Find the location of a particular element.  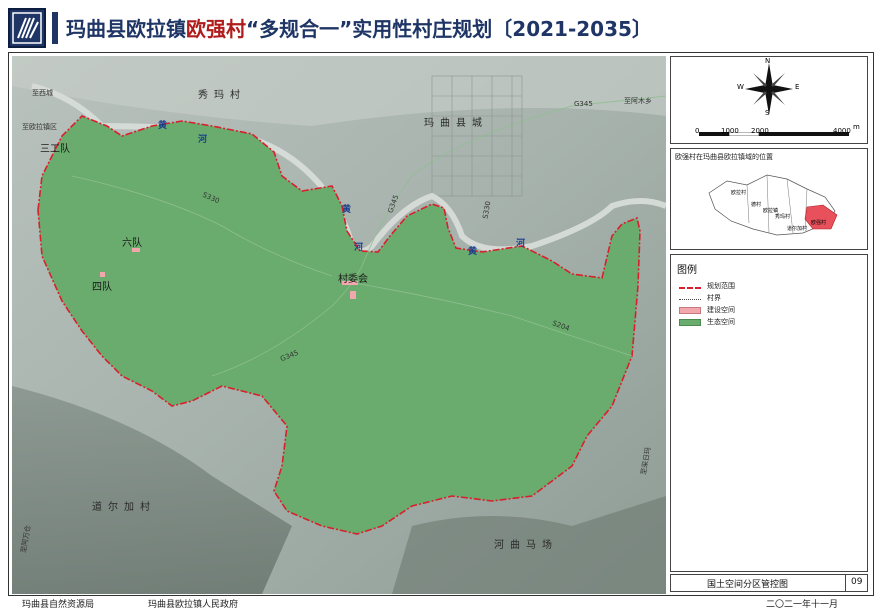

river-label-huang-3: 黄 is located at coordinates (473, 252).